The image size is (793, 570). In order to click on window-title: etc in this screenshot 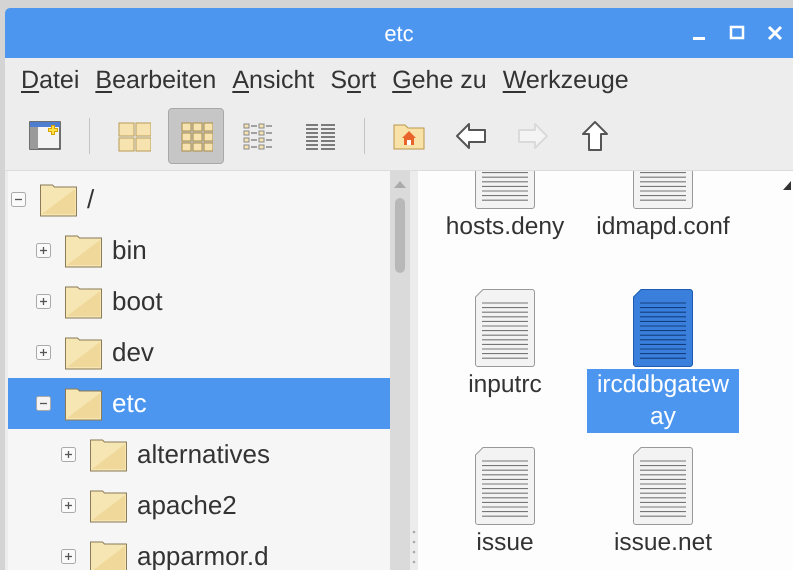, I will do `click(399, 34)`.